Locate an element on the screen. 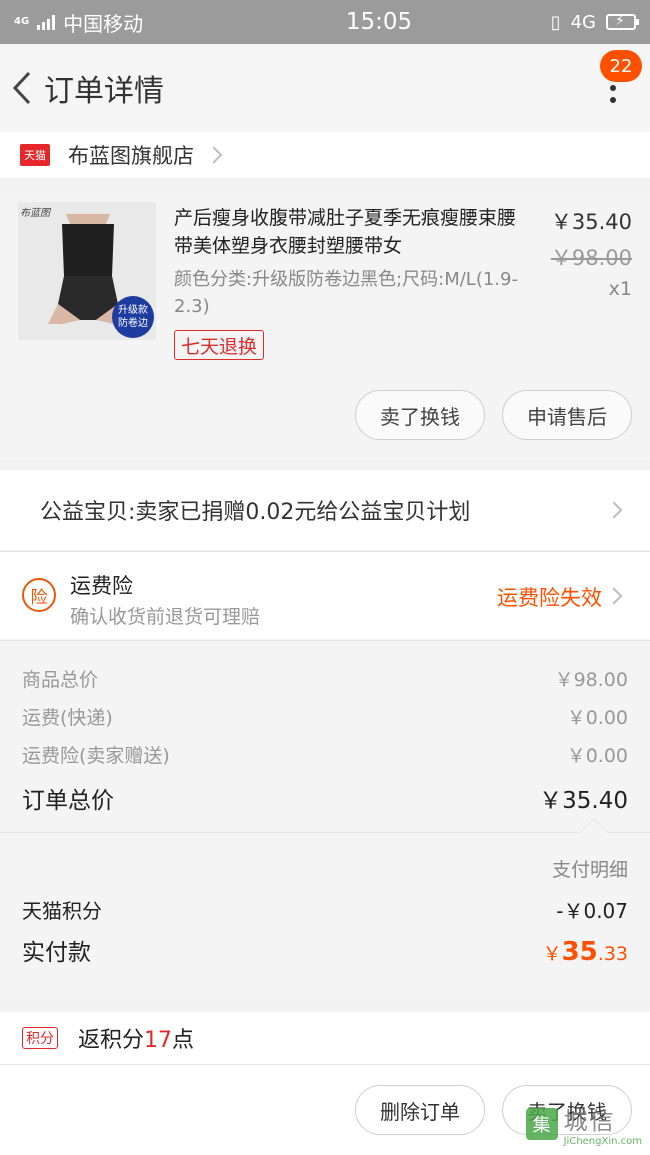  watermark-text: 城信 JiChengXin.com is located at coordinates (603, 1124).